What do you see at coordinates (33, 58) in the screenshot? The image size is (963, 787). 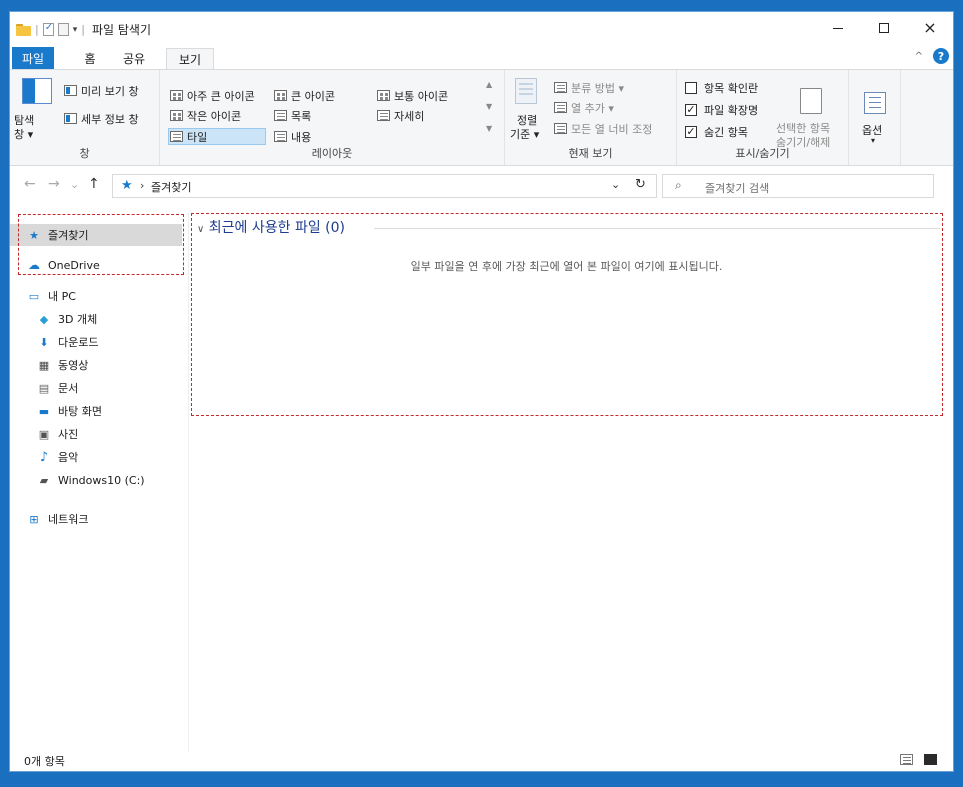 I see `tab-file: 파일` at bounding box center [33, 58].